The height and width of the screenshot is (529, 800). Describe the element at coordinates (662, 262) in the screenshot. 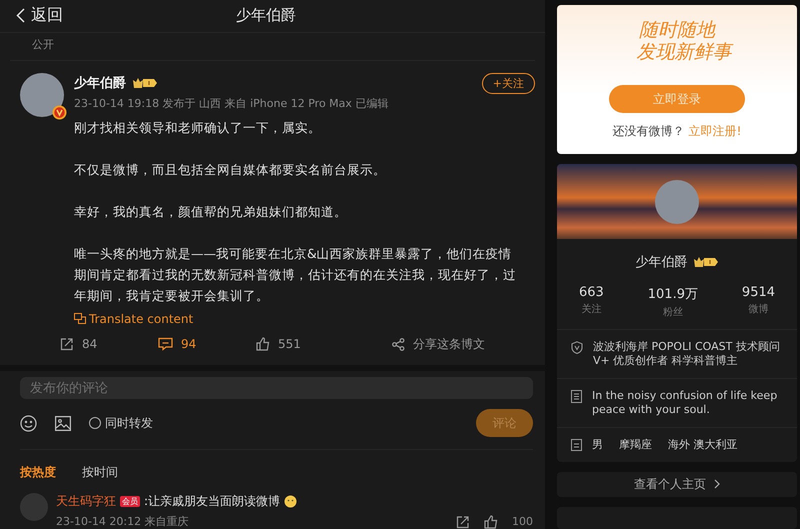

I see `profile-name: 少年伯爵` at that location.